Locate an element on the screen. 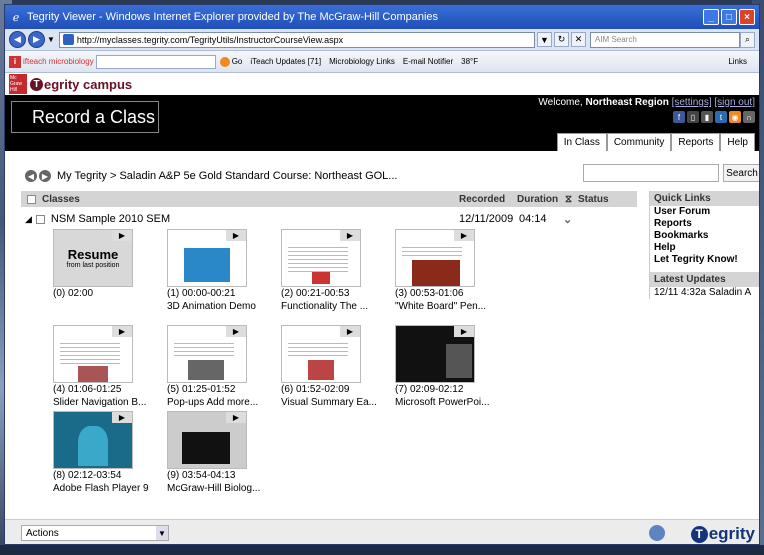 The image size is (764, 555). thumb-time: (8) 02:12-03:54 is located at coordinates (87, 475).